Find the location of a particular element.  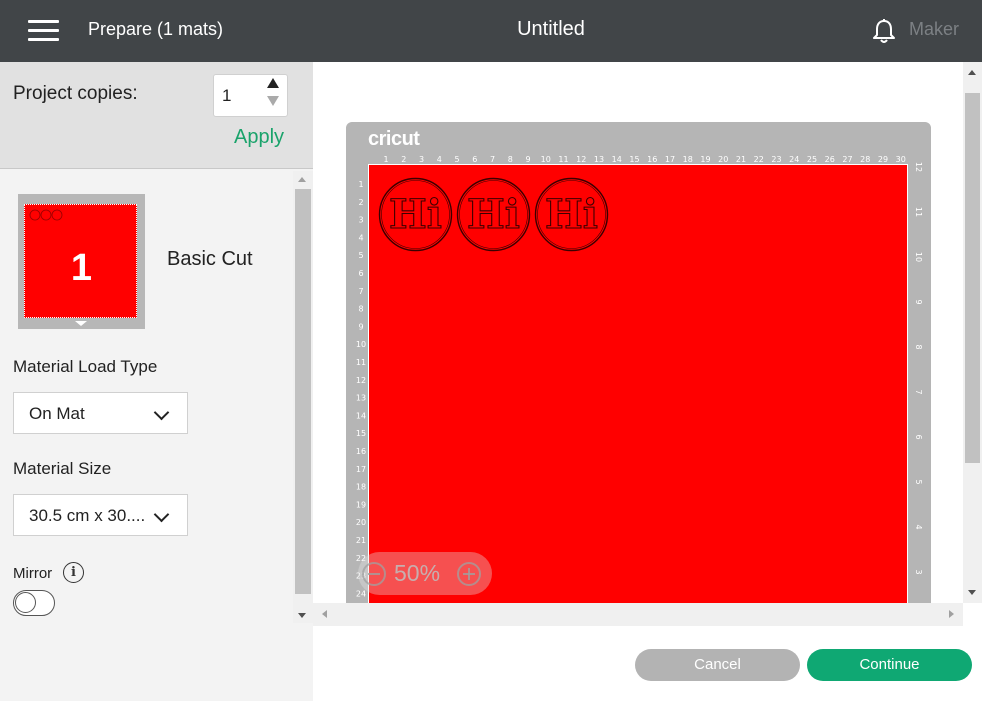

ruler-top-label: 7 is located at coordinates (492, 159).